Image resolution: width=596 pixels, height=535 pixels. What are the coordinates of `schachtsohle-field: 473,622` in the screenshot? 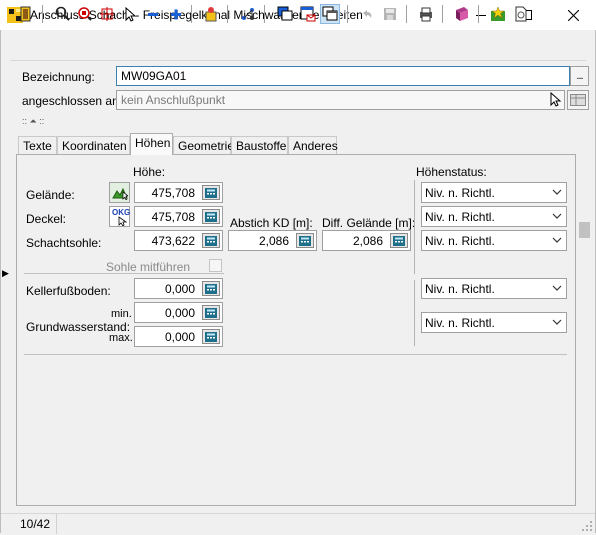 It's located at (178, 240).